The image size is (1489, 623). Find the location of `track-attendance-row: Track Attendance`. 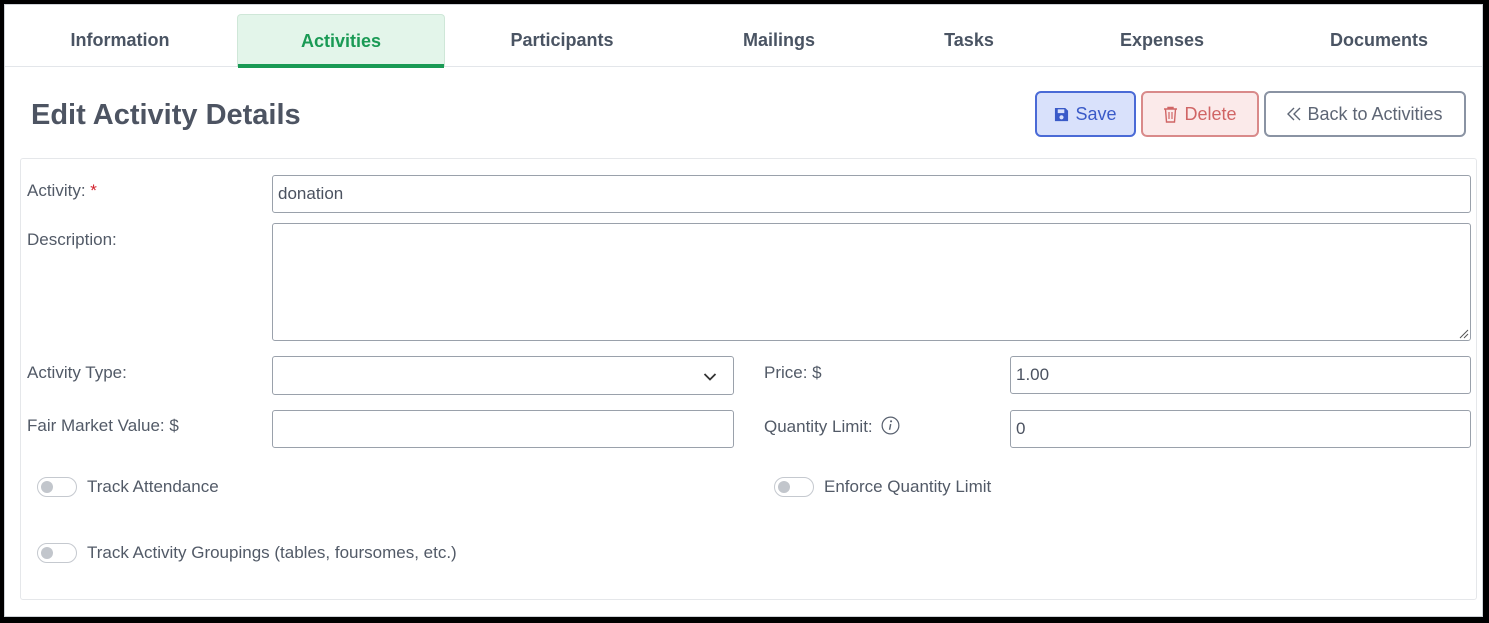

track-attendance-row: Track Attendance is located at coordinates (128, 487).